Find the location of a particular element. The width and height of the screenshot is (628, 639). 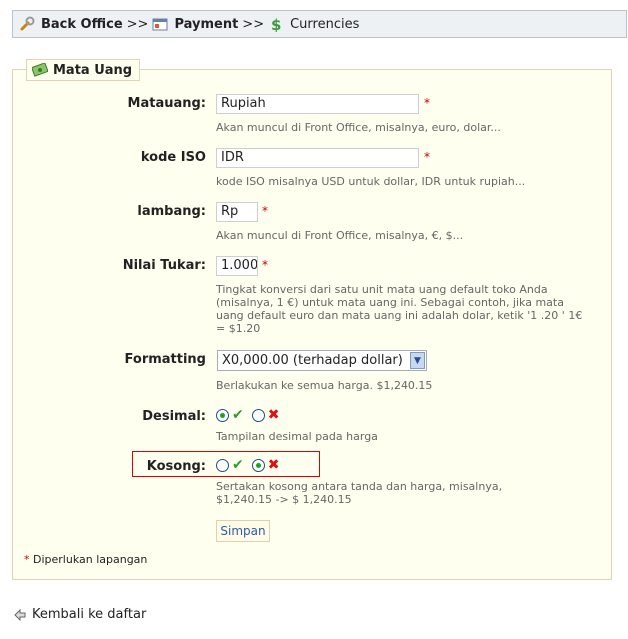

blank-yes-radio is located at coordinates (222, 465).